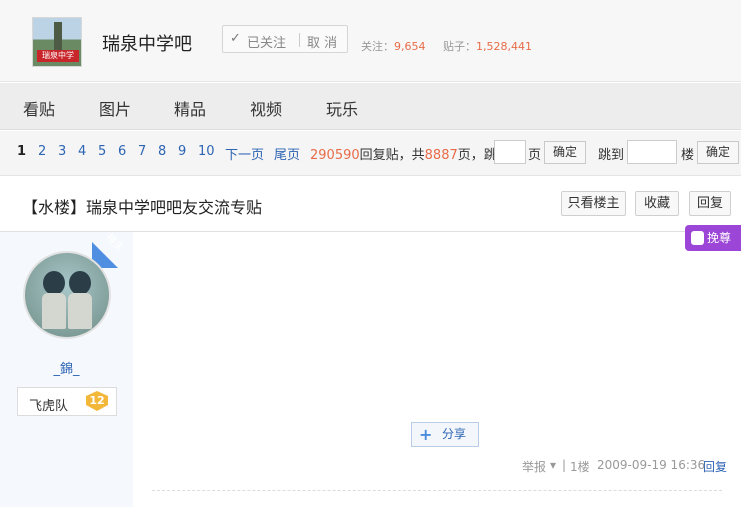 Image resolution: width=741 pixels, height=507 pixels. I want to click on floor-unit-label: 楼, so click(688, 155).